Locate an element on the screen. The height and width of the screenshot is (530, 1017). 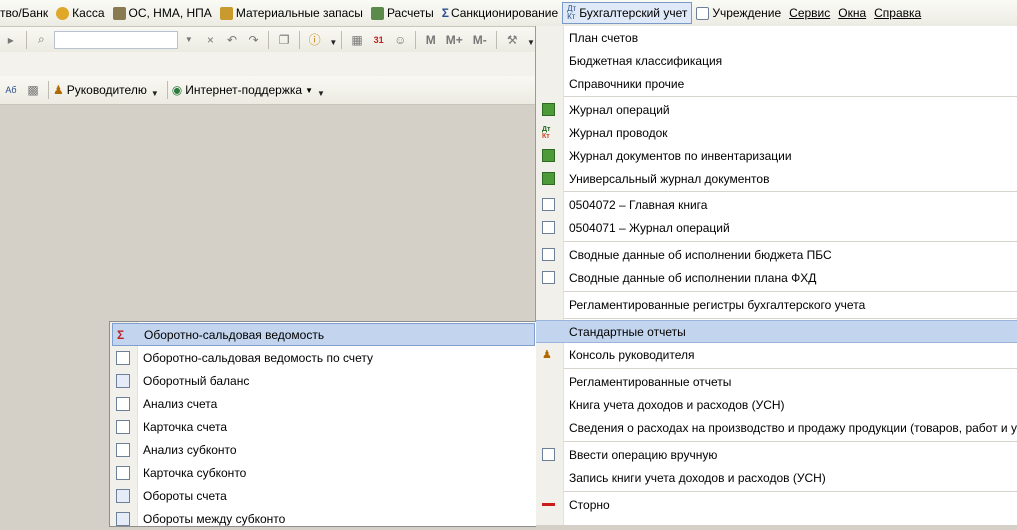
submenu-item-trial-balance: Σ Оборотно-сальдовая ведомость is located at coordinates (323, 334).